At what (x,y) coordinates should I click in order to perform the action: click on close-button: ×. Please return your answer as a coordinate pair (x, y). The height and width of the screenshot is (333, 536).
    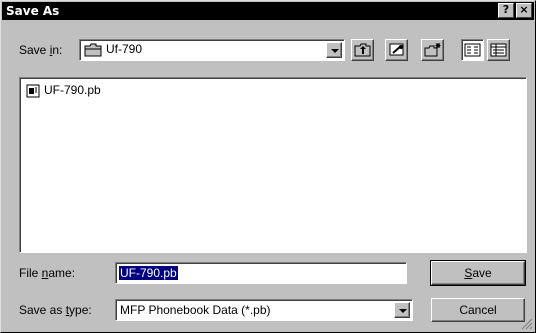
    Looking at the image, I should click on (524, 10).